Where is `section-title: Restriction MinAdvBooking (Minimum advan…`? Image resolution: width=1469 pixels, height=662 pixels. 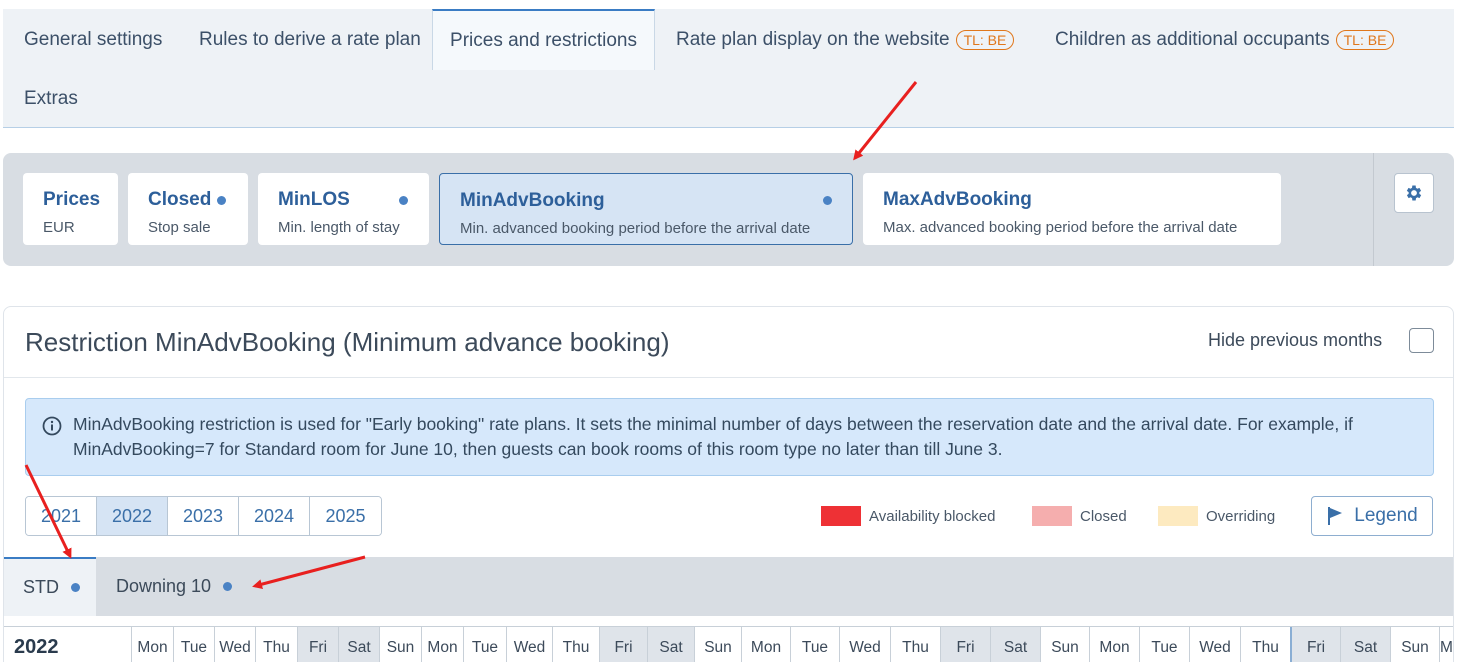
section-title: Restriction MinAdvBooking (Minimum advan… is located at coordinates (347, 342).